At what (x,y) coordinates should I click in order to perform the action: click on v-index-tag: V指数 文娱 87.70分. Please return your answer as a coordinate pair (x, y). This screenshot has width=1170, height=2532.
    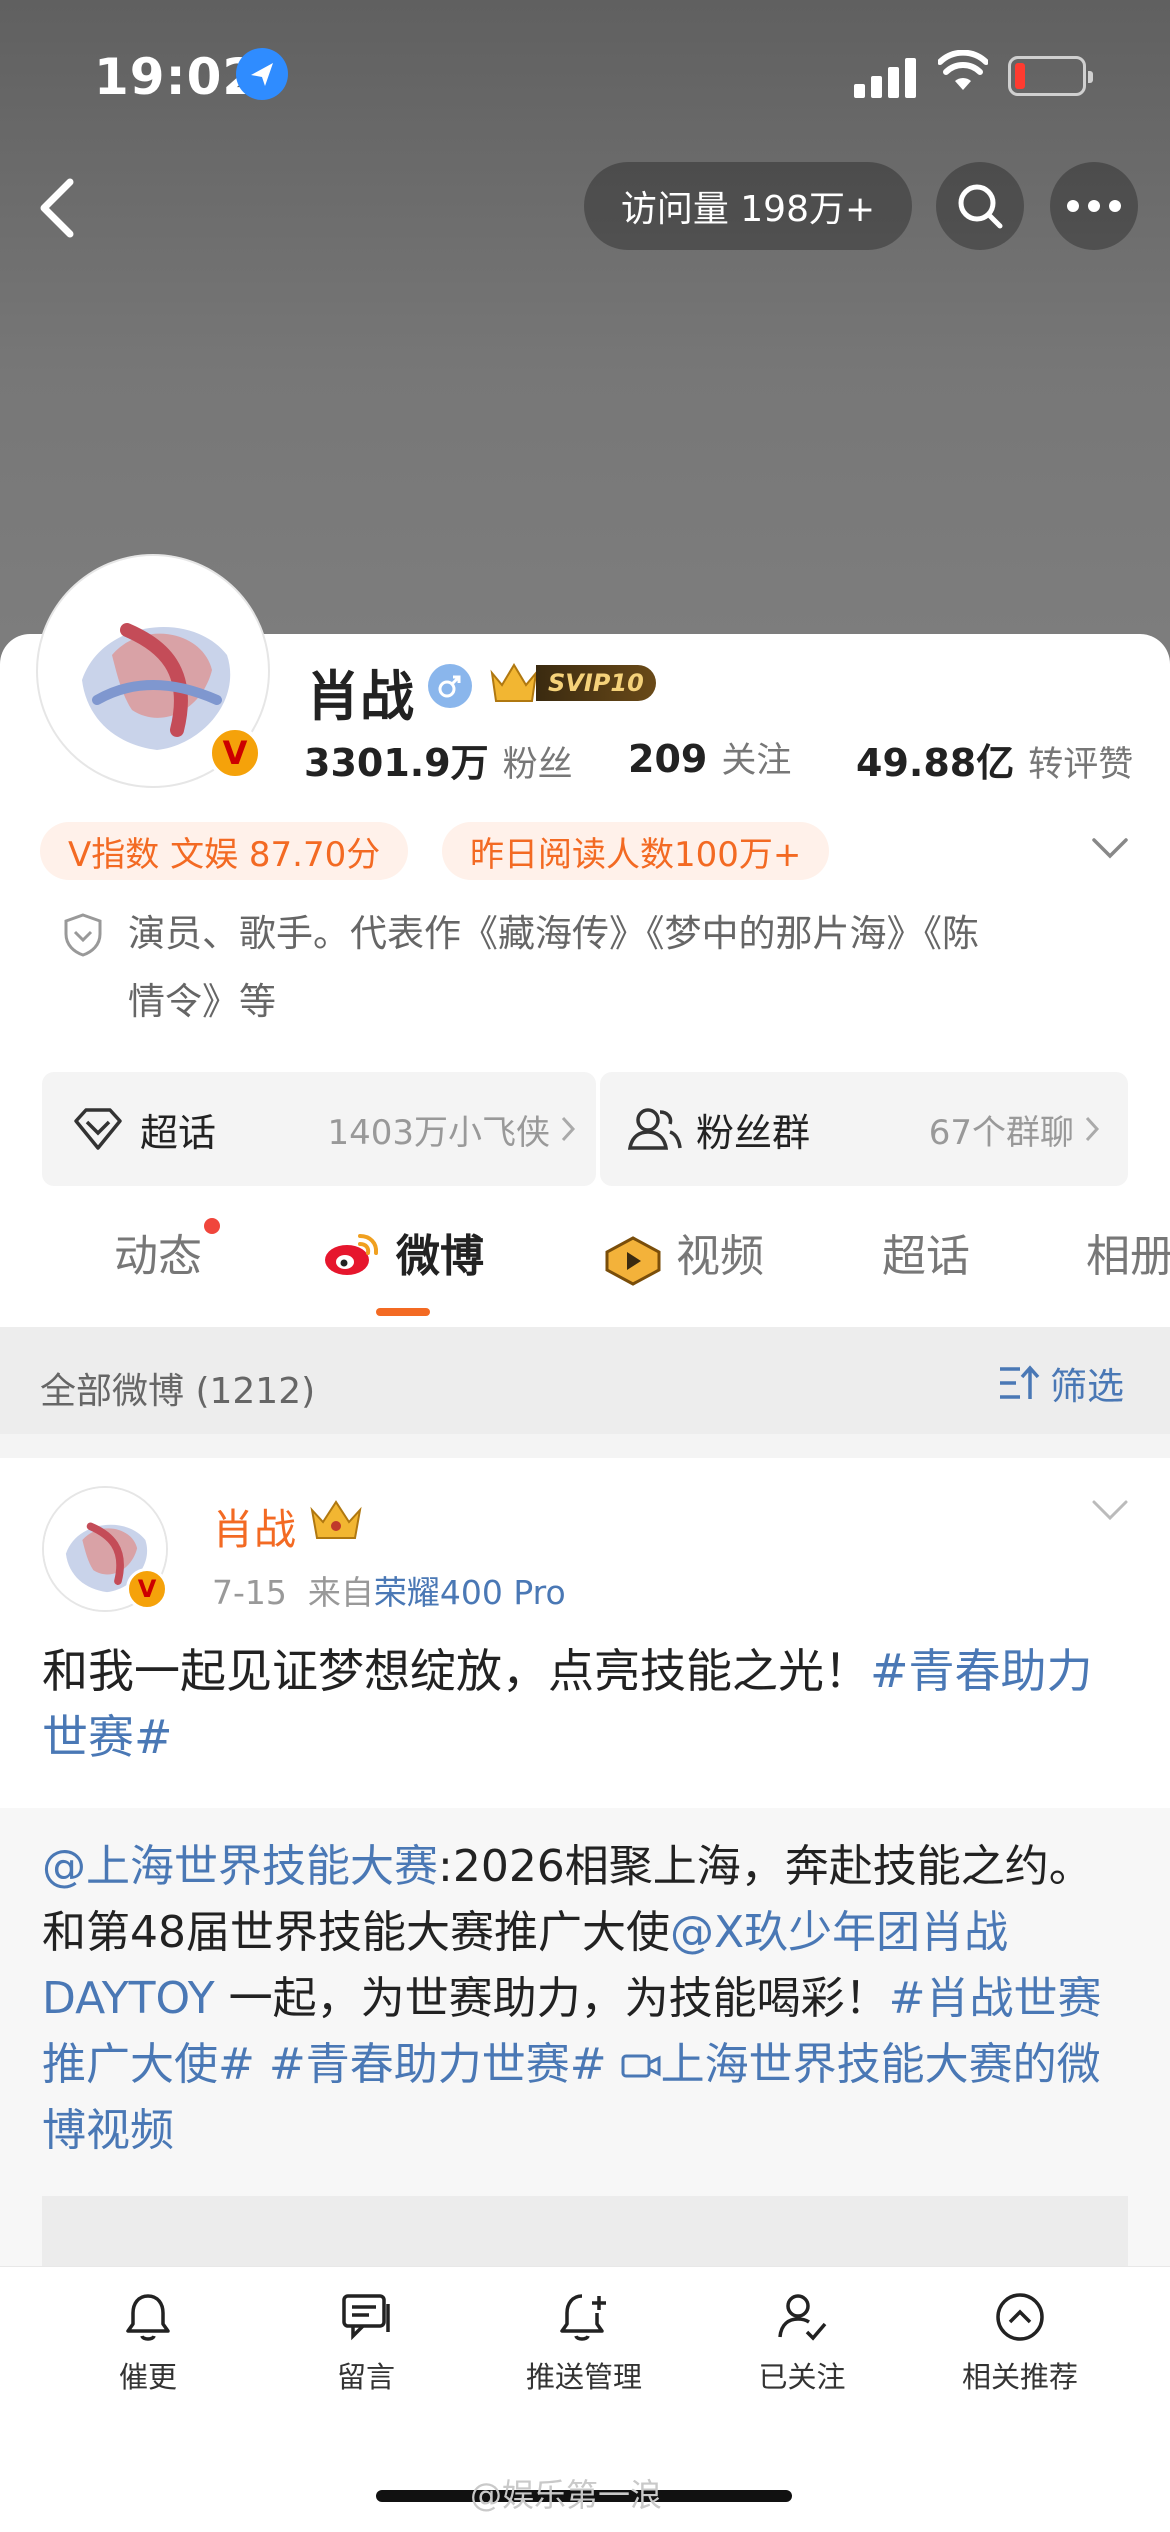
    Looking at the image, I should click on (224, 851).